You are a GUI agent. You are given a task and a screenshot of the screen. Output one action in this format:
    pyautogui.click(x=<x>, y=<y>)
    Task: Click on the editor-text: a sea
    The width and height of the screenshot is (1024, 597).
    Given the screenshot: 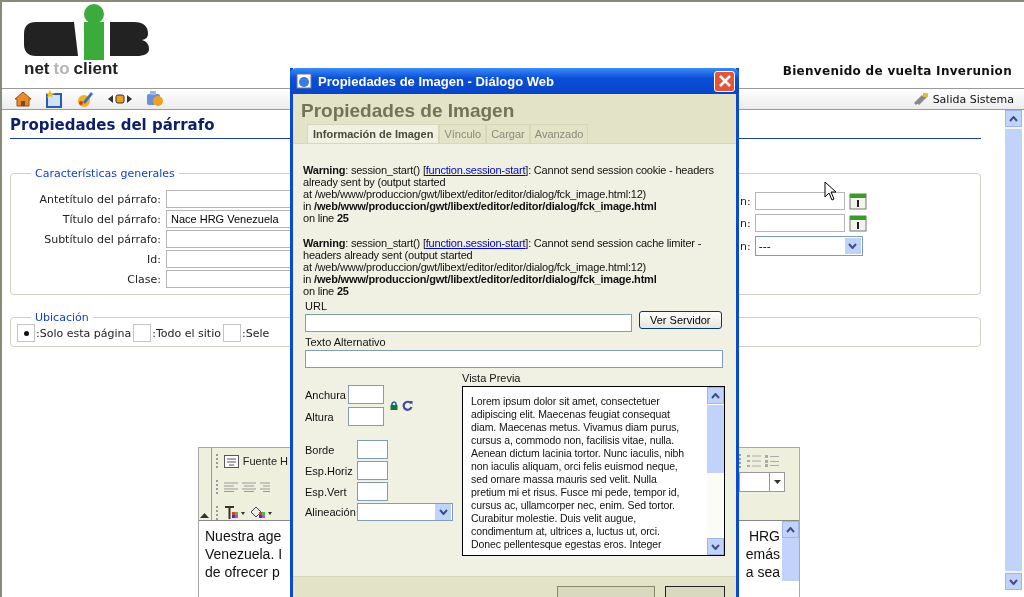 What is the action you would take?
    pyautogui.click(x=762, y=572)
    